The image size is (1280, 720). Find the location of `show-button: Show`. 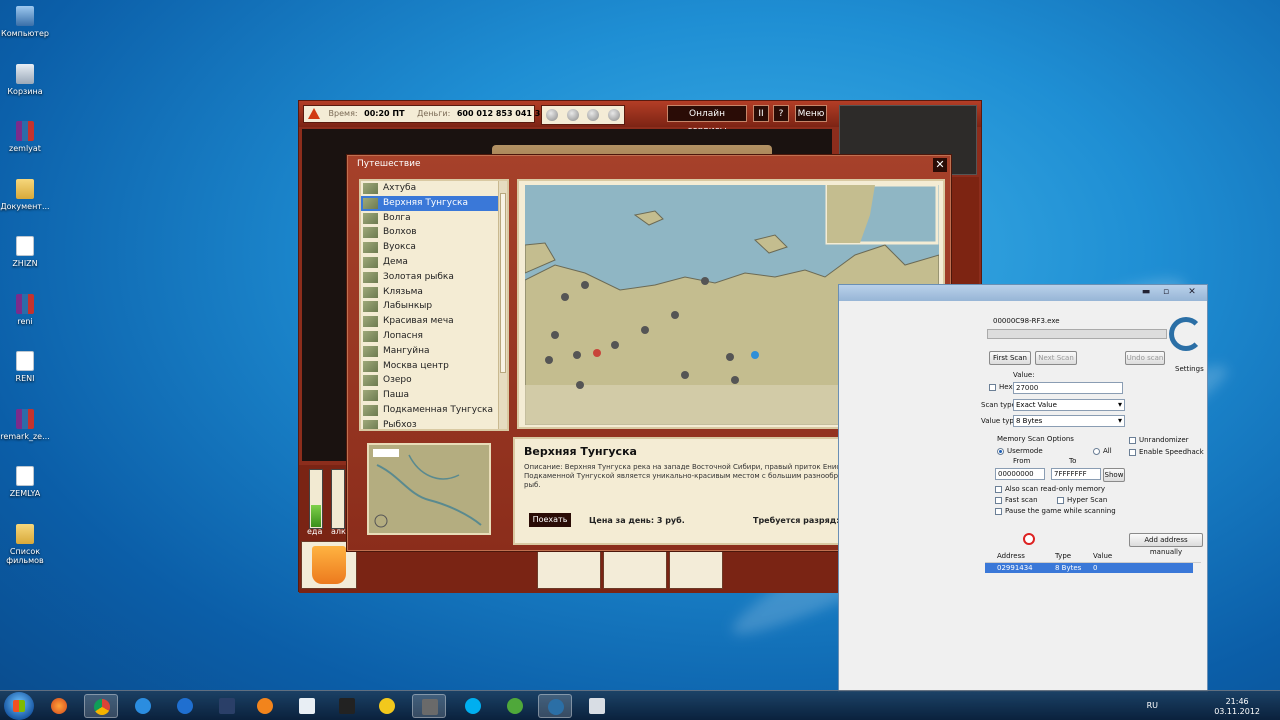

show-button: Show is located at coordinates (1114, 475).